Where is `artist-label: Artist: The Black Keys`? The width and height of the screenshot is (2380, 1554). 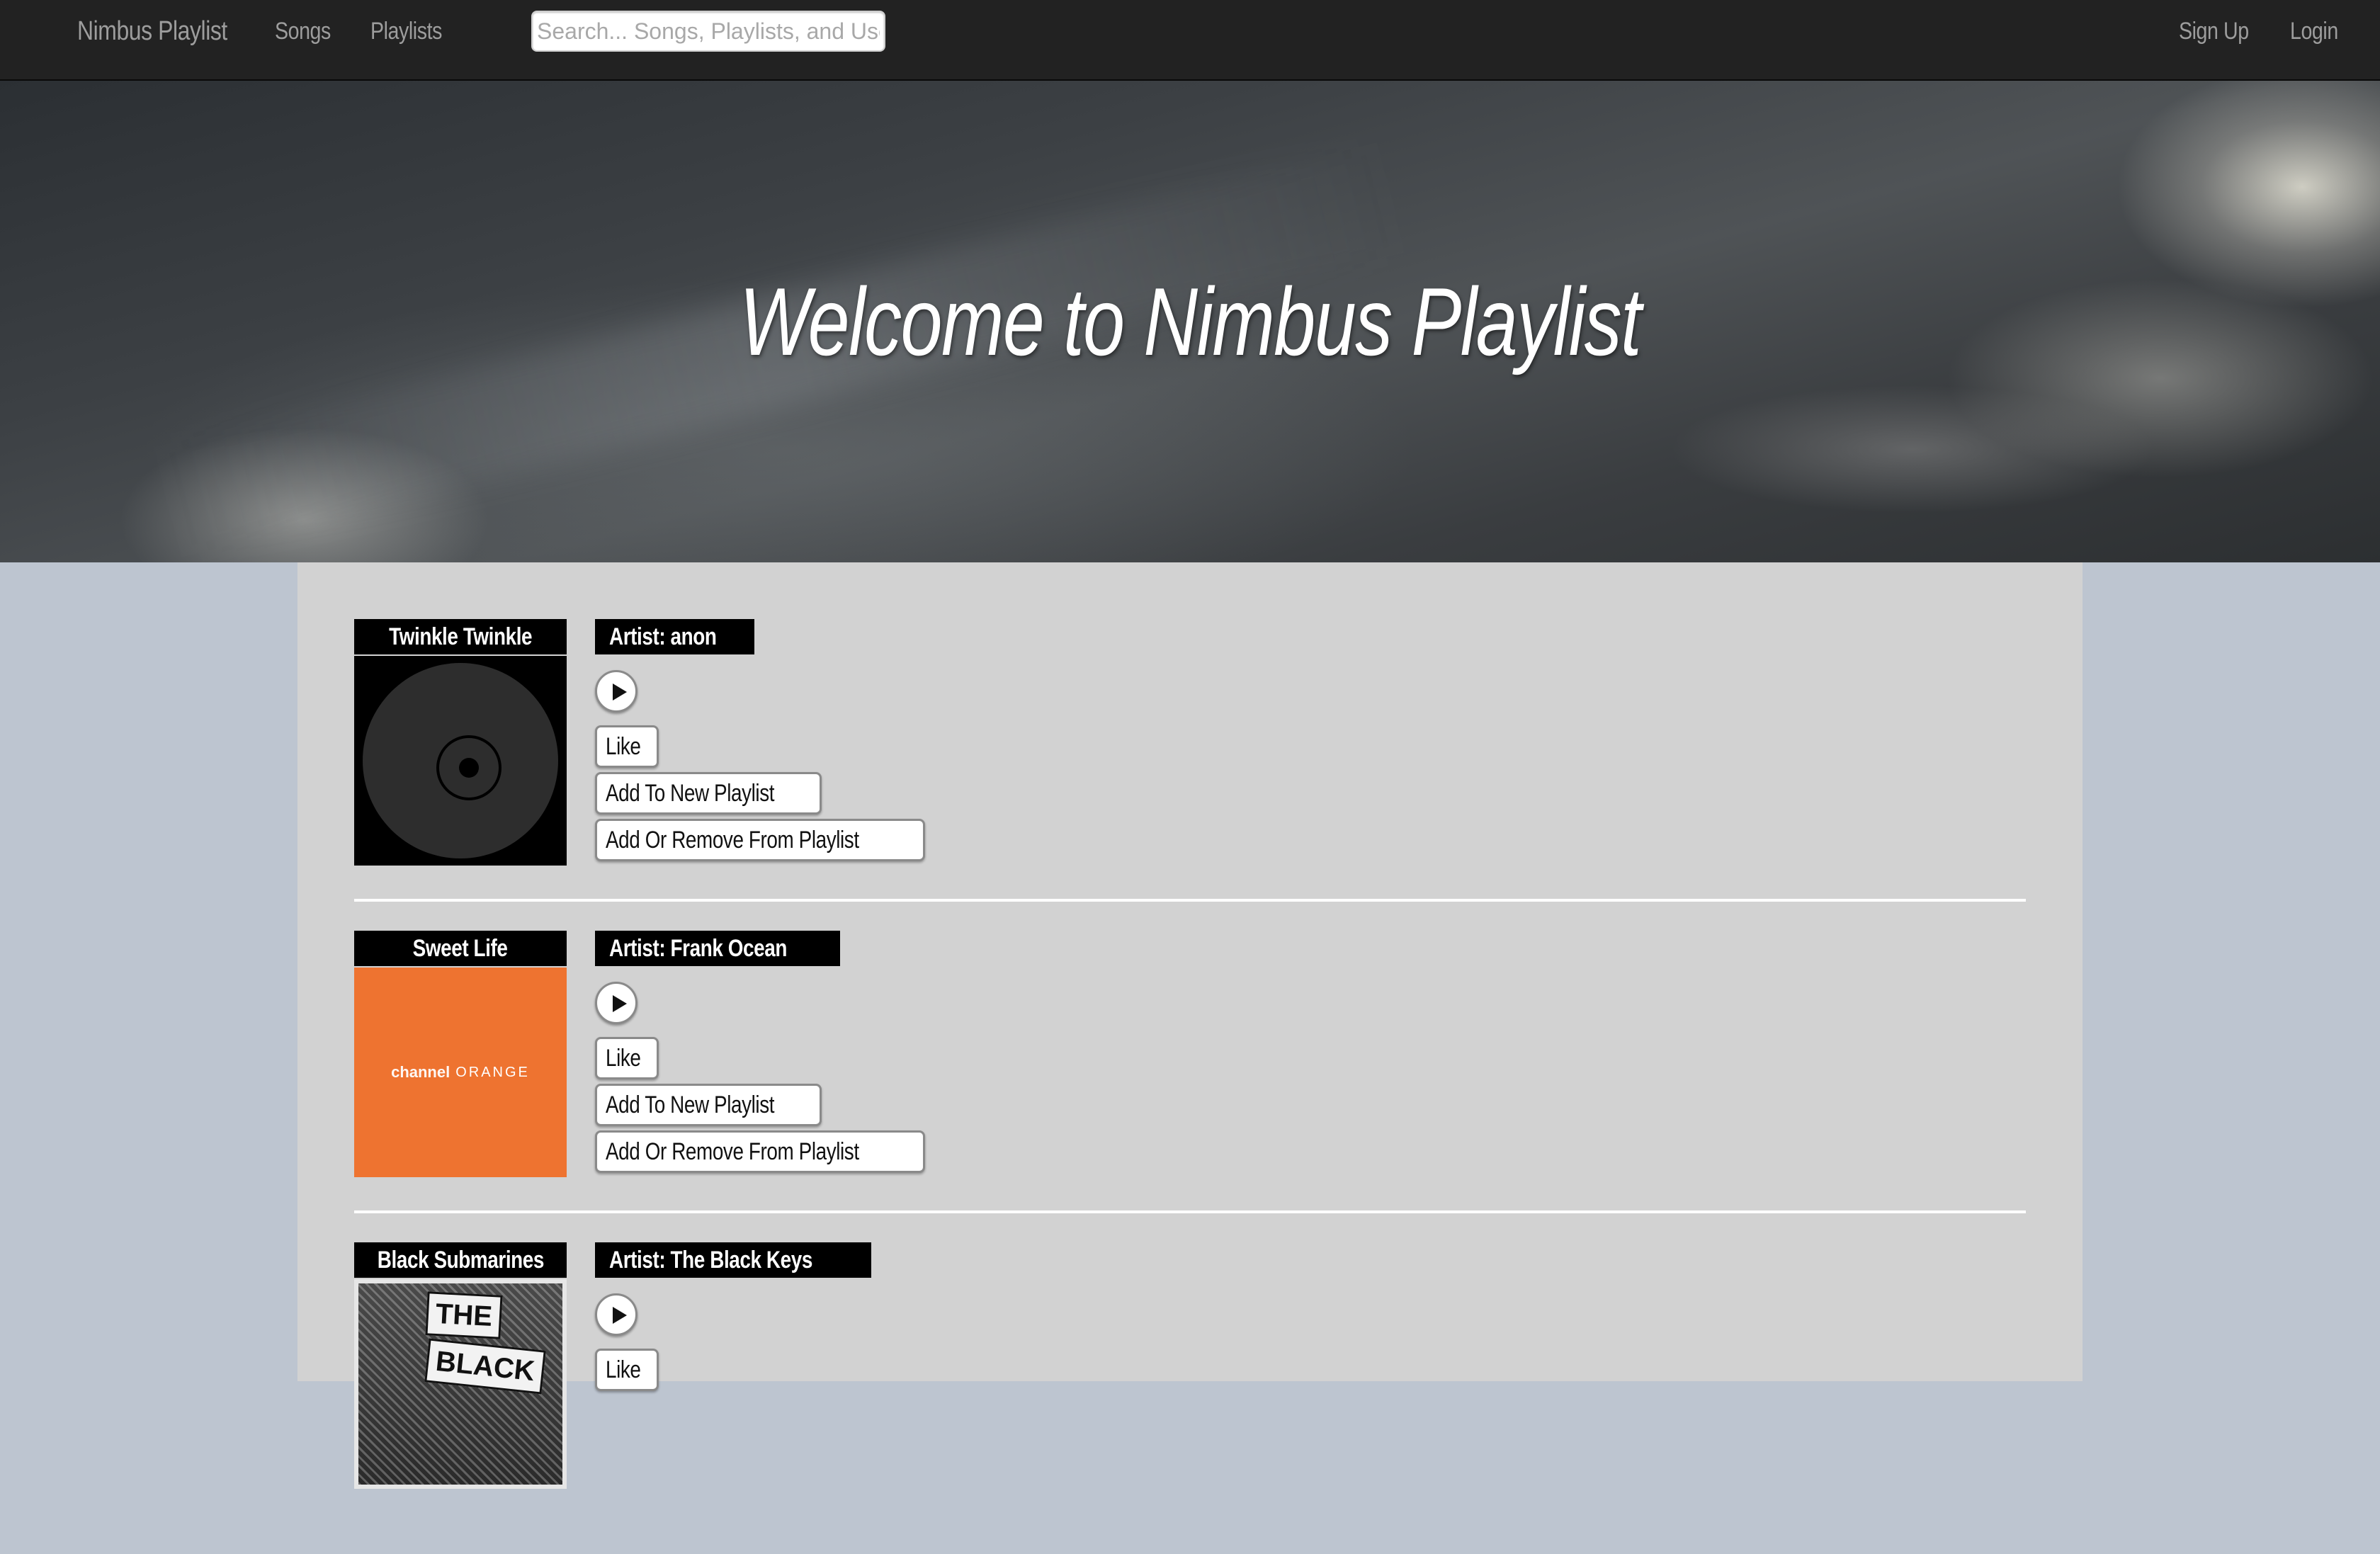 artist-label: Artist: The Black Keys is located at coordinates (733, 1260).